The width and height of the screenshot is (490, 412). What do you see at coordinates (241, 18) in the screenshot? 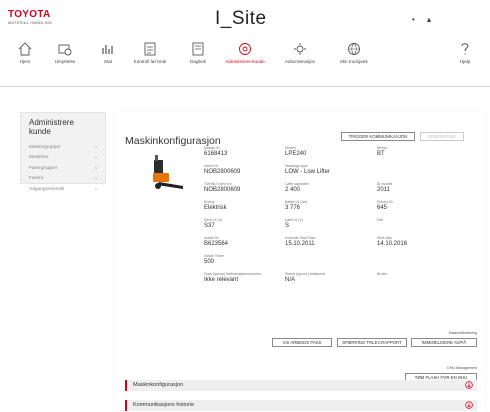
I see `app-title: I_Site` at bounding box center [241, 18].